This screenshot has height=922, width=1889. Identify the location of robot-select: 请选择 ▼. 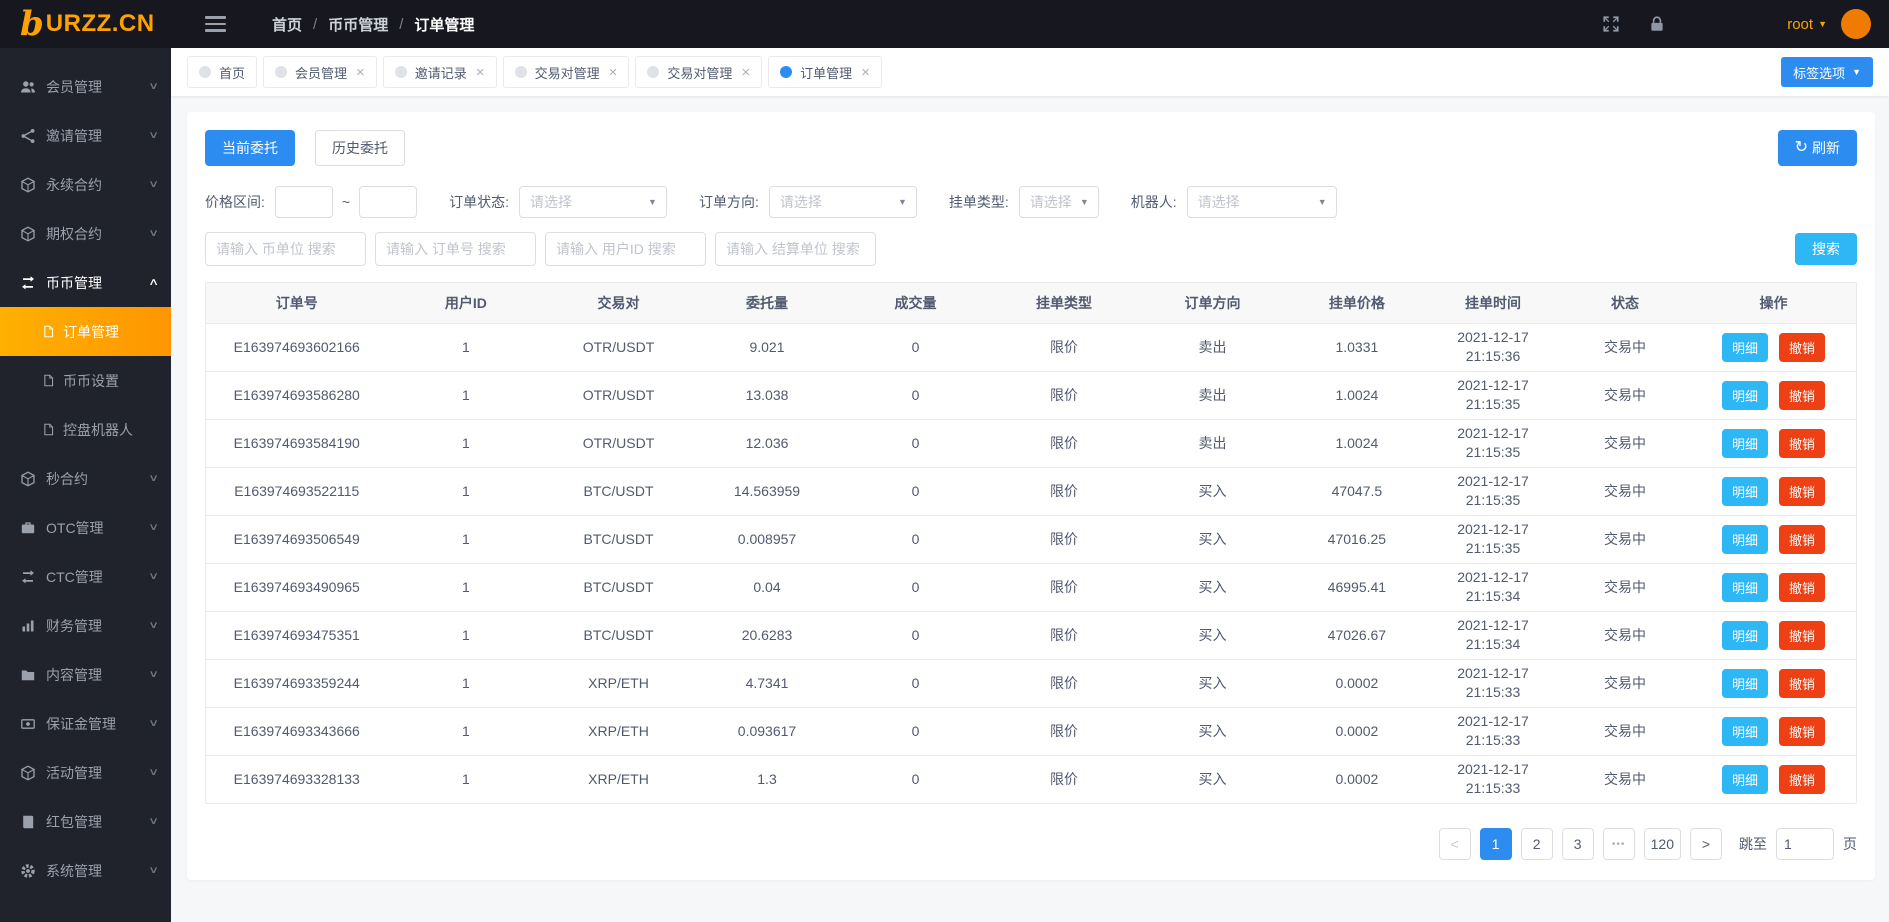
(1261, 202).